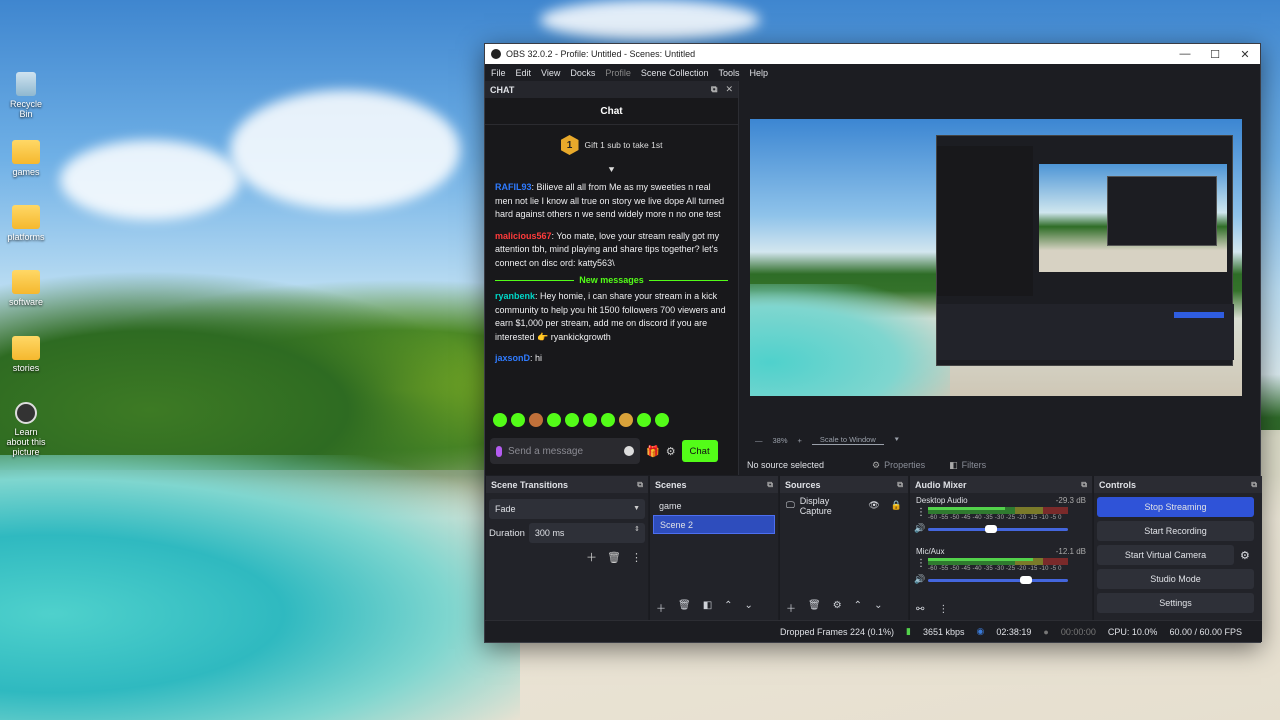 The width and height of the screenshot is (1280, 720). I want to click on scale-mode-select: Scale to Window, so click(847, 440).